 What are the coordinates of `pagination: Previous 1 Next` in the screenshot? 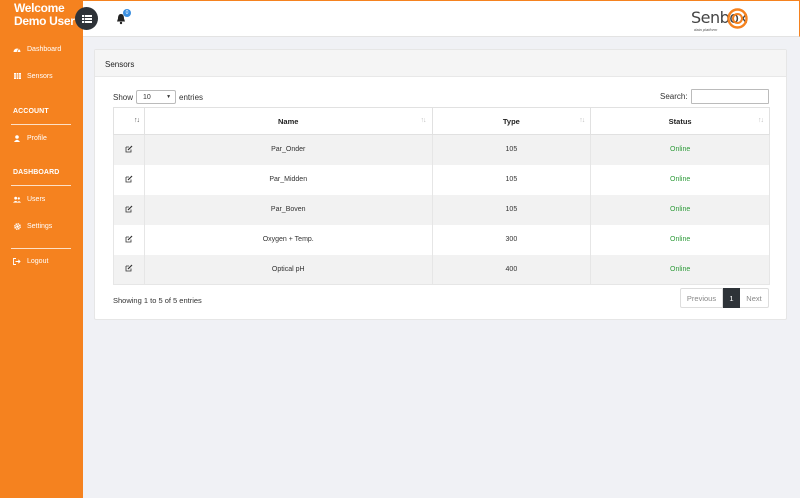 It's located at (724, 298).